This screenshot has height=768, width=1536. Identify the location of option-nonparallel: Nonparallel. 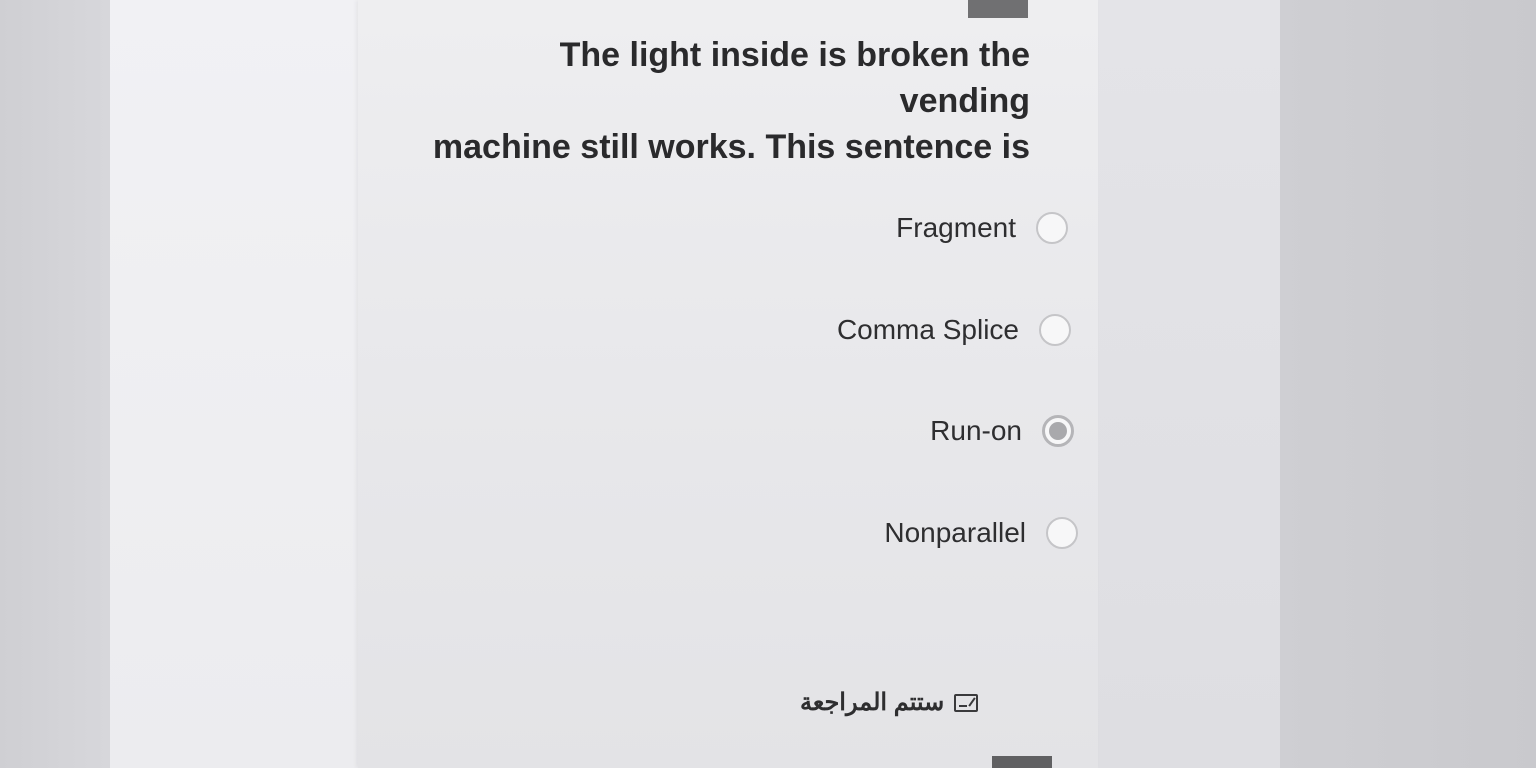
(981, 533).